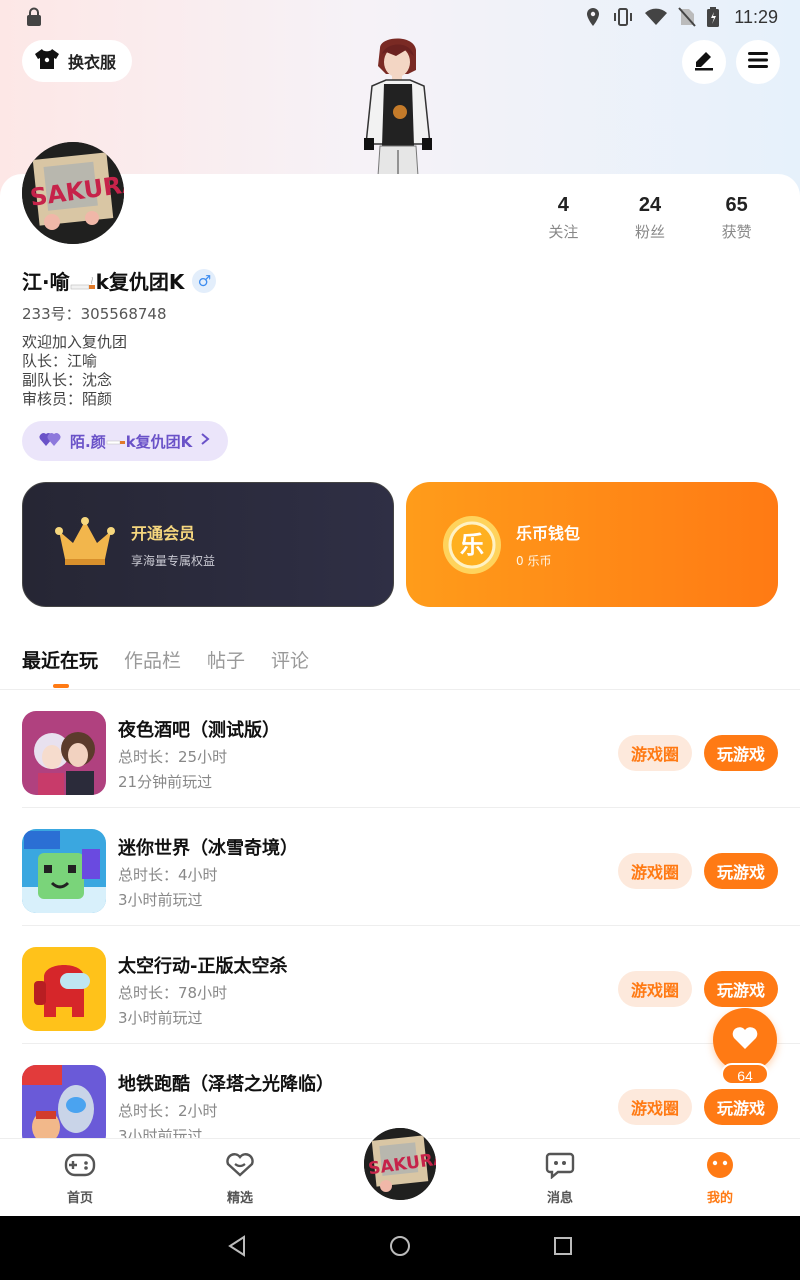 The image size is (800, 1280). I want to click on bio-line: 副队长：沈念, so click(67, 380).